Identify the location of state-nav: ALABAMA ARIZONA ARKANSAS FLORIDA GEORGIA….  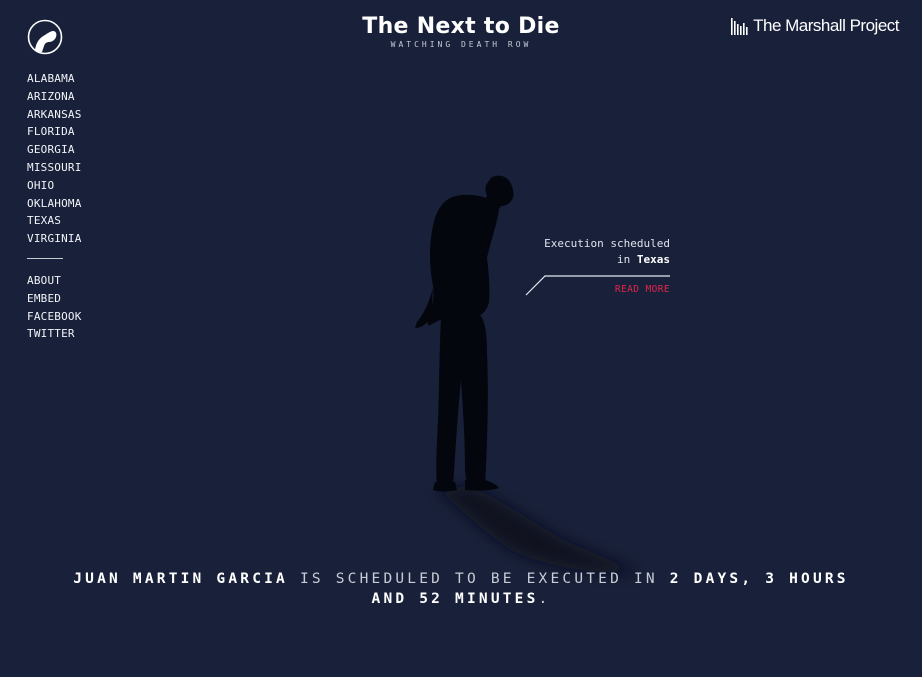
(54, 159).